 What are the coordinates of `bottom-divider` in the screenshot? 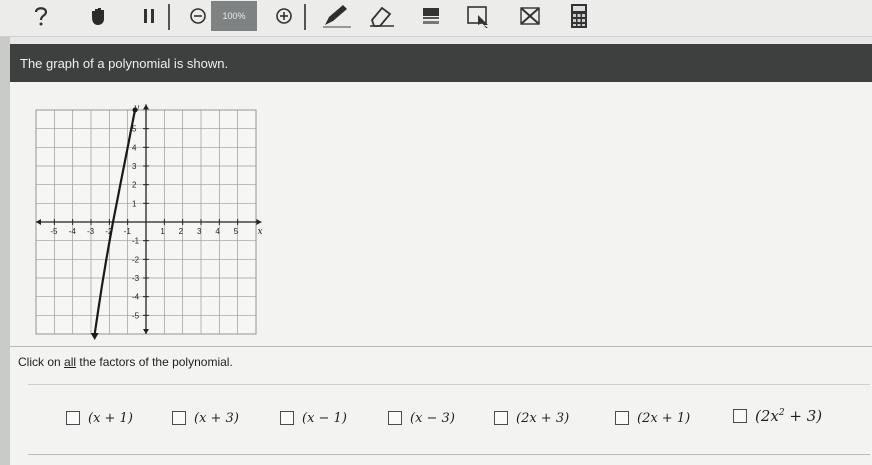 It's located at (449, 454).